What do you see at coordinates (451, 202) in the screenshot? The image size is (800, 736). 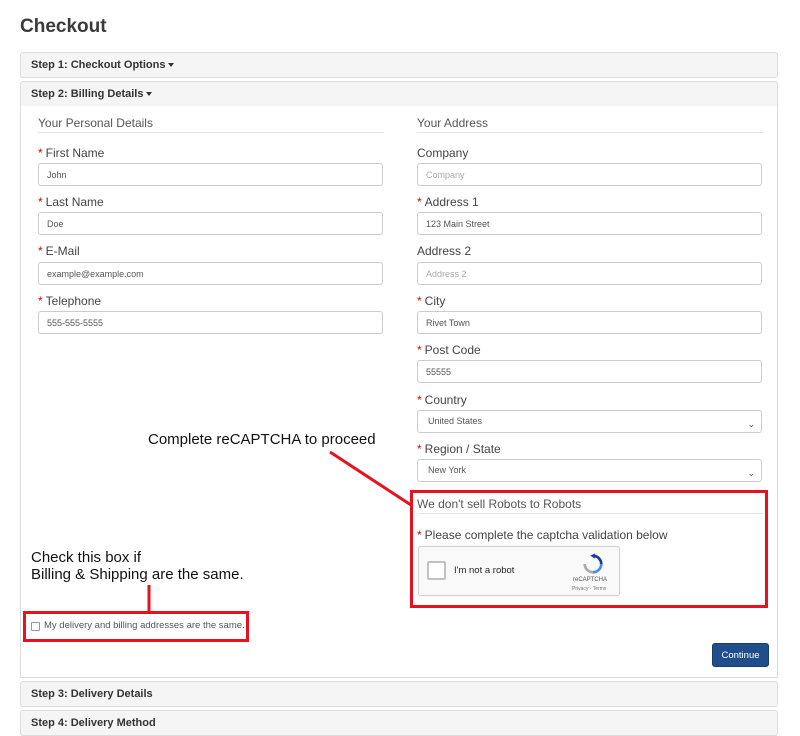 I see `address1-label-text: Address 1` at bounding box center [451, 202].